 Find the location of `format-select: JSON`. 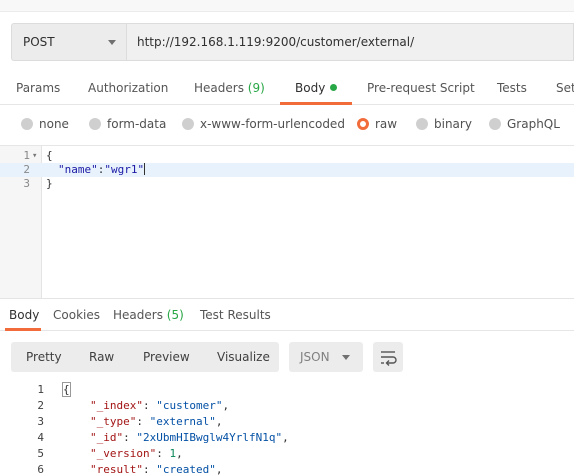

format-select: JSON is located at coordinates (326, 357).